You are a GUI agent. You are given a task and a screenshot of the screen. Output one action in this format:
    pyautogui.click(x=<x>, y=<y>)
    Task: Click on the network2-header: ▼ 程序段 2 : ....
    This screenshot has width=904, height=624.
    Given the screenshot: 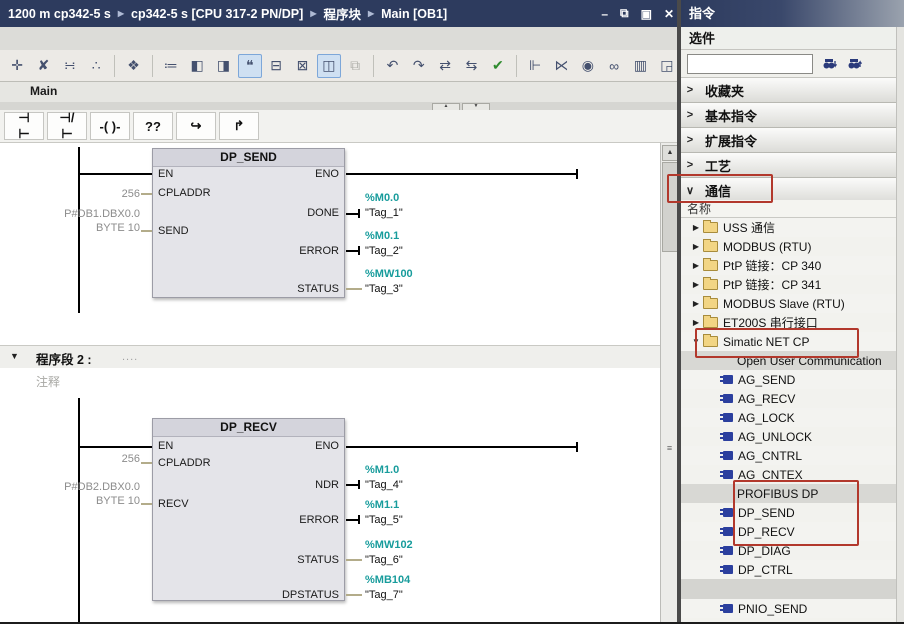 What is the action you would take?
    pyautogui.click(x=330, y=356)
    